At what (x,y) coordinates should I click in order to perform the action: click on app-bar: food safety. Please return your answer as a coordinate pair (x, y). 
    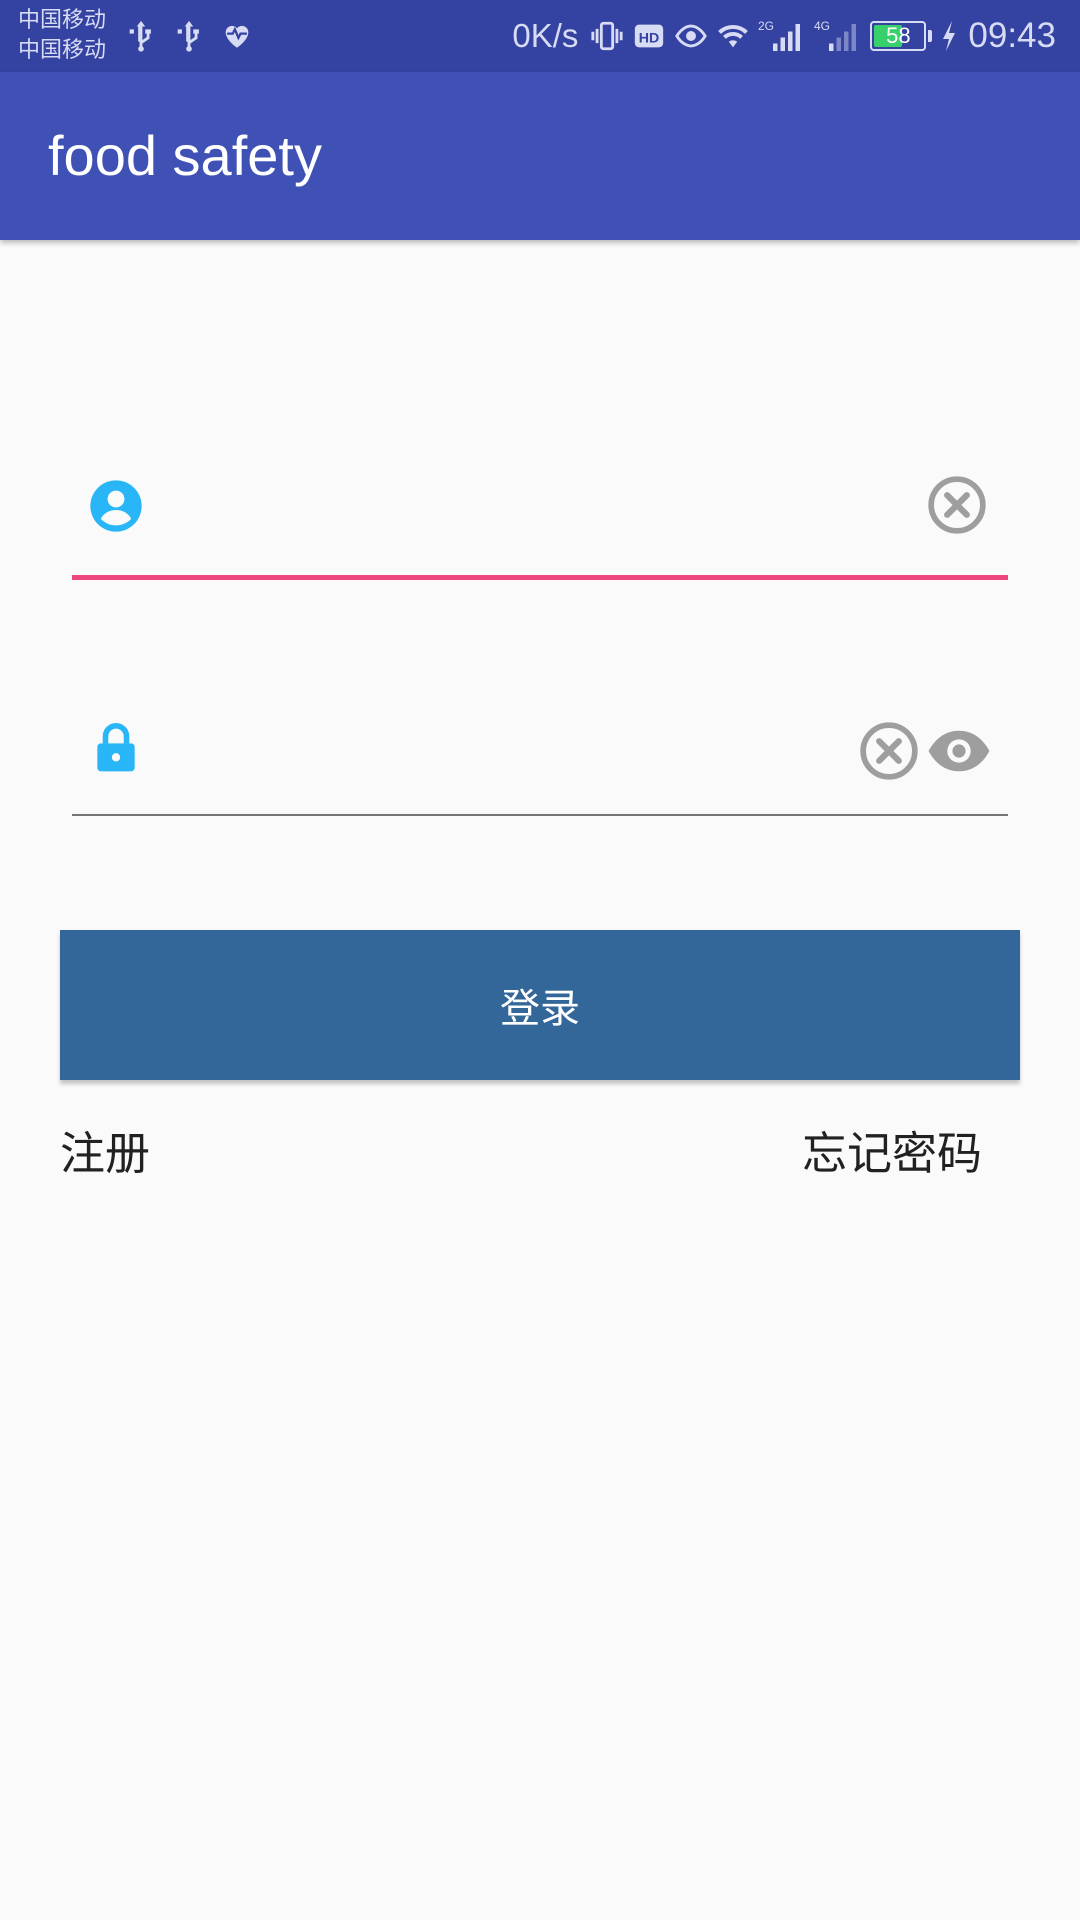
    Looking at the image, I should click on (540, 156).